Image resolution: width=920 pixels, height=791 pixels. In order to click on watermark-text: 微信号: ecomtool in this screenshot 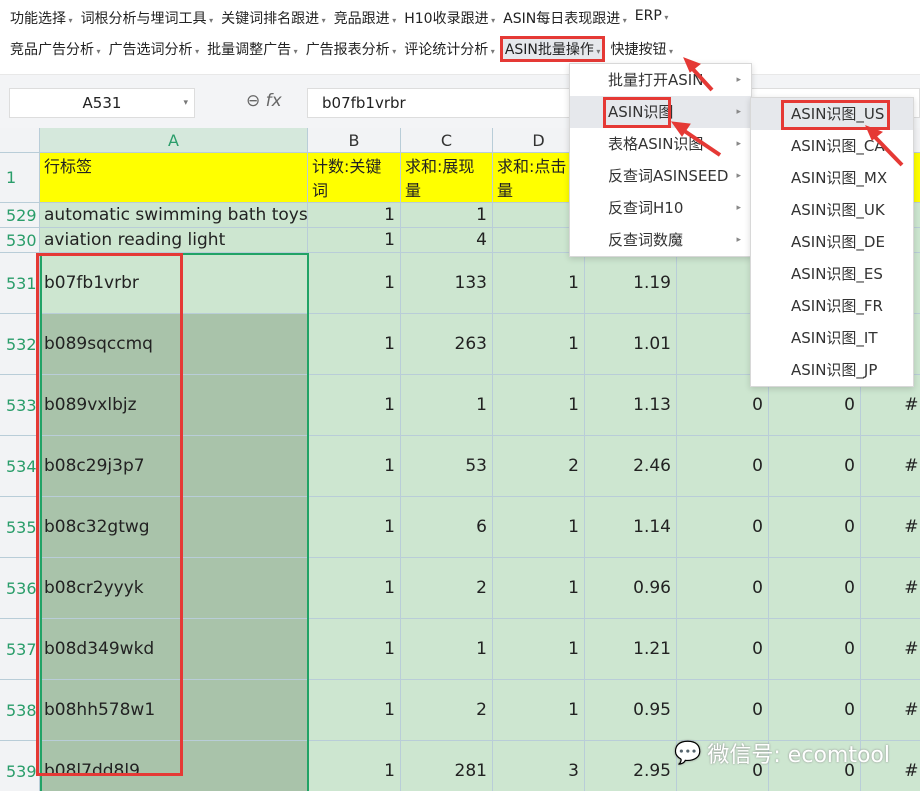, I will do `click(798, 755)`.